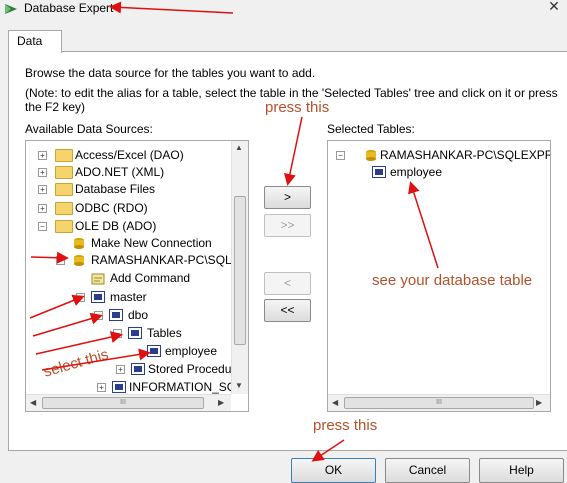 The height and width of the screenshot is (483, 567). Describe the element at coordinates (554, 8) in the screenshot. I see `close-icon: ✕` at that location.